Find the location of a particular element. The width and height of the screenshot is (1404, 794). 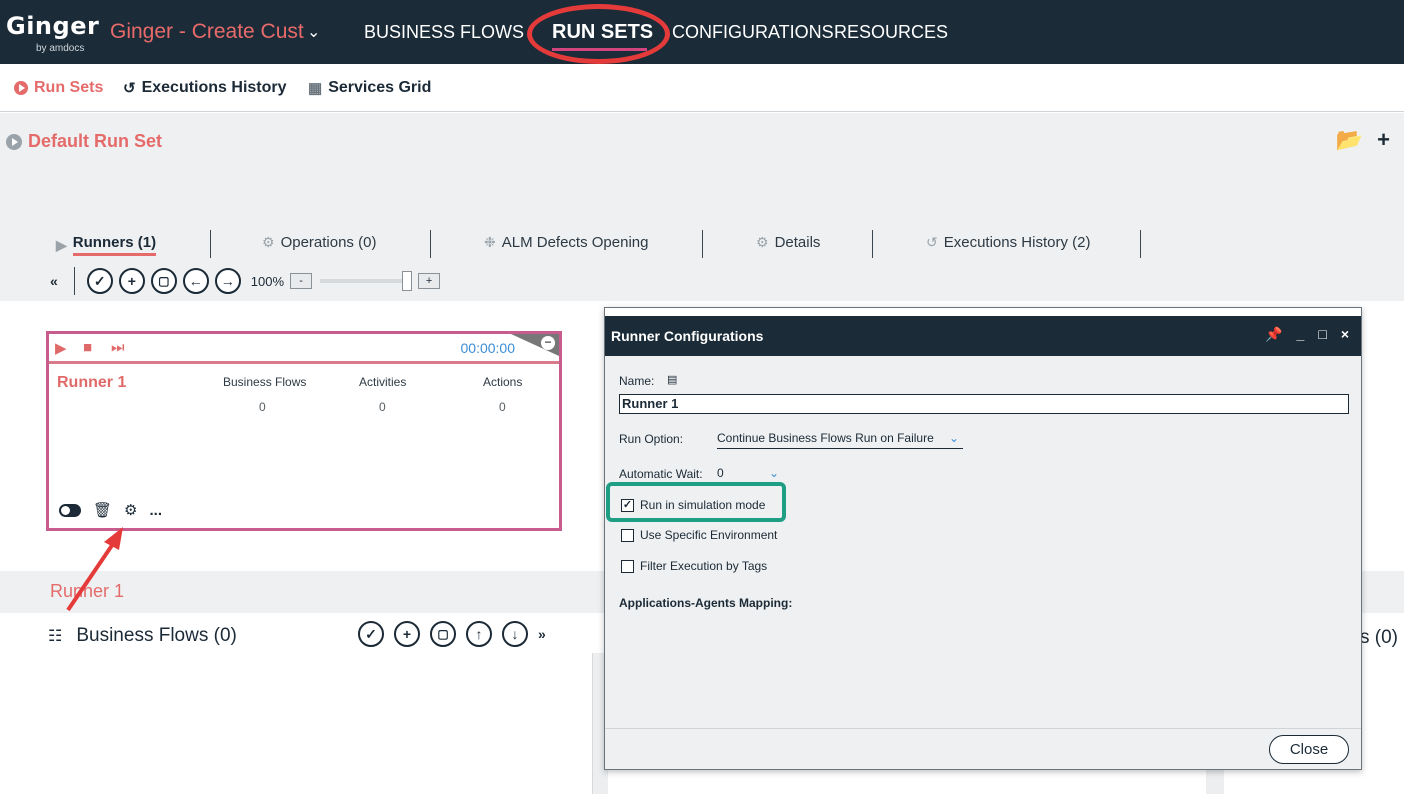

dialog-title: Runner Configurations is located at coordinates (687, 336).